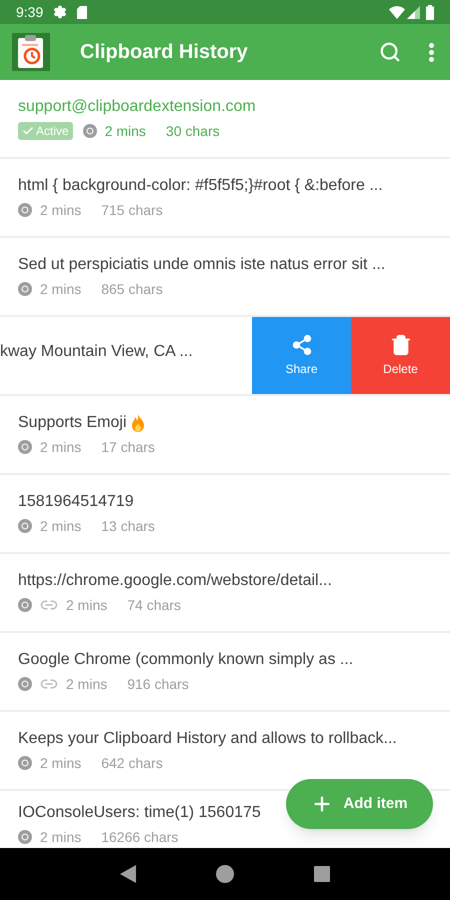 The height and width of the screenshot is (900, 450). What do you see at coordinates (139, 813) in the screenshot?
I see `item-text: IOConsoleUsers: time(1) 1560175` at bounding box center [139, 813].